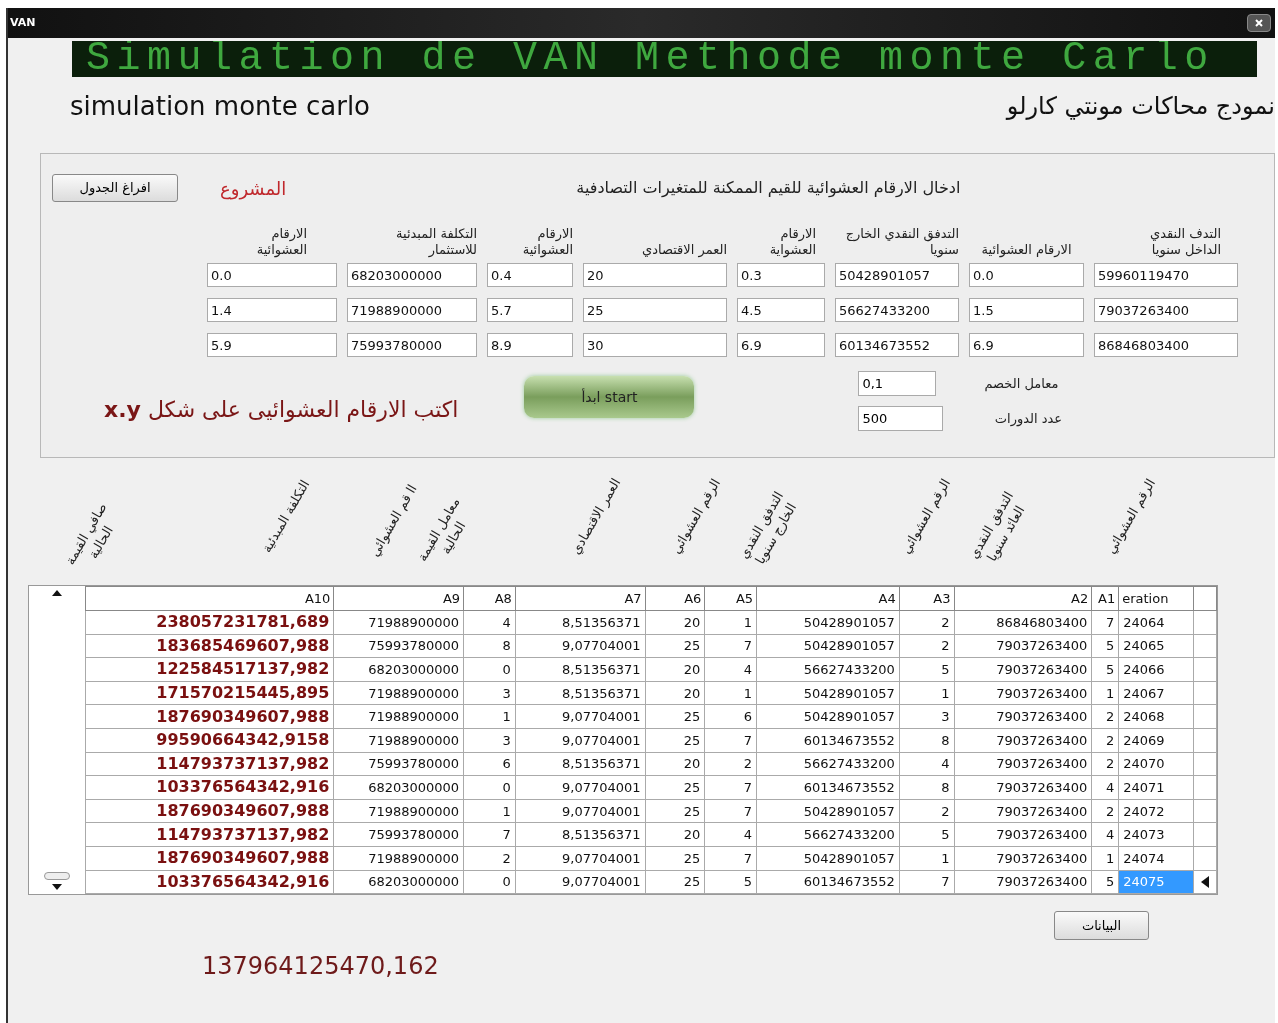  I want to click on table-cell: 20, so click(675, 693).